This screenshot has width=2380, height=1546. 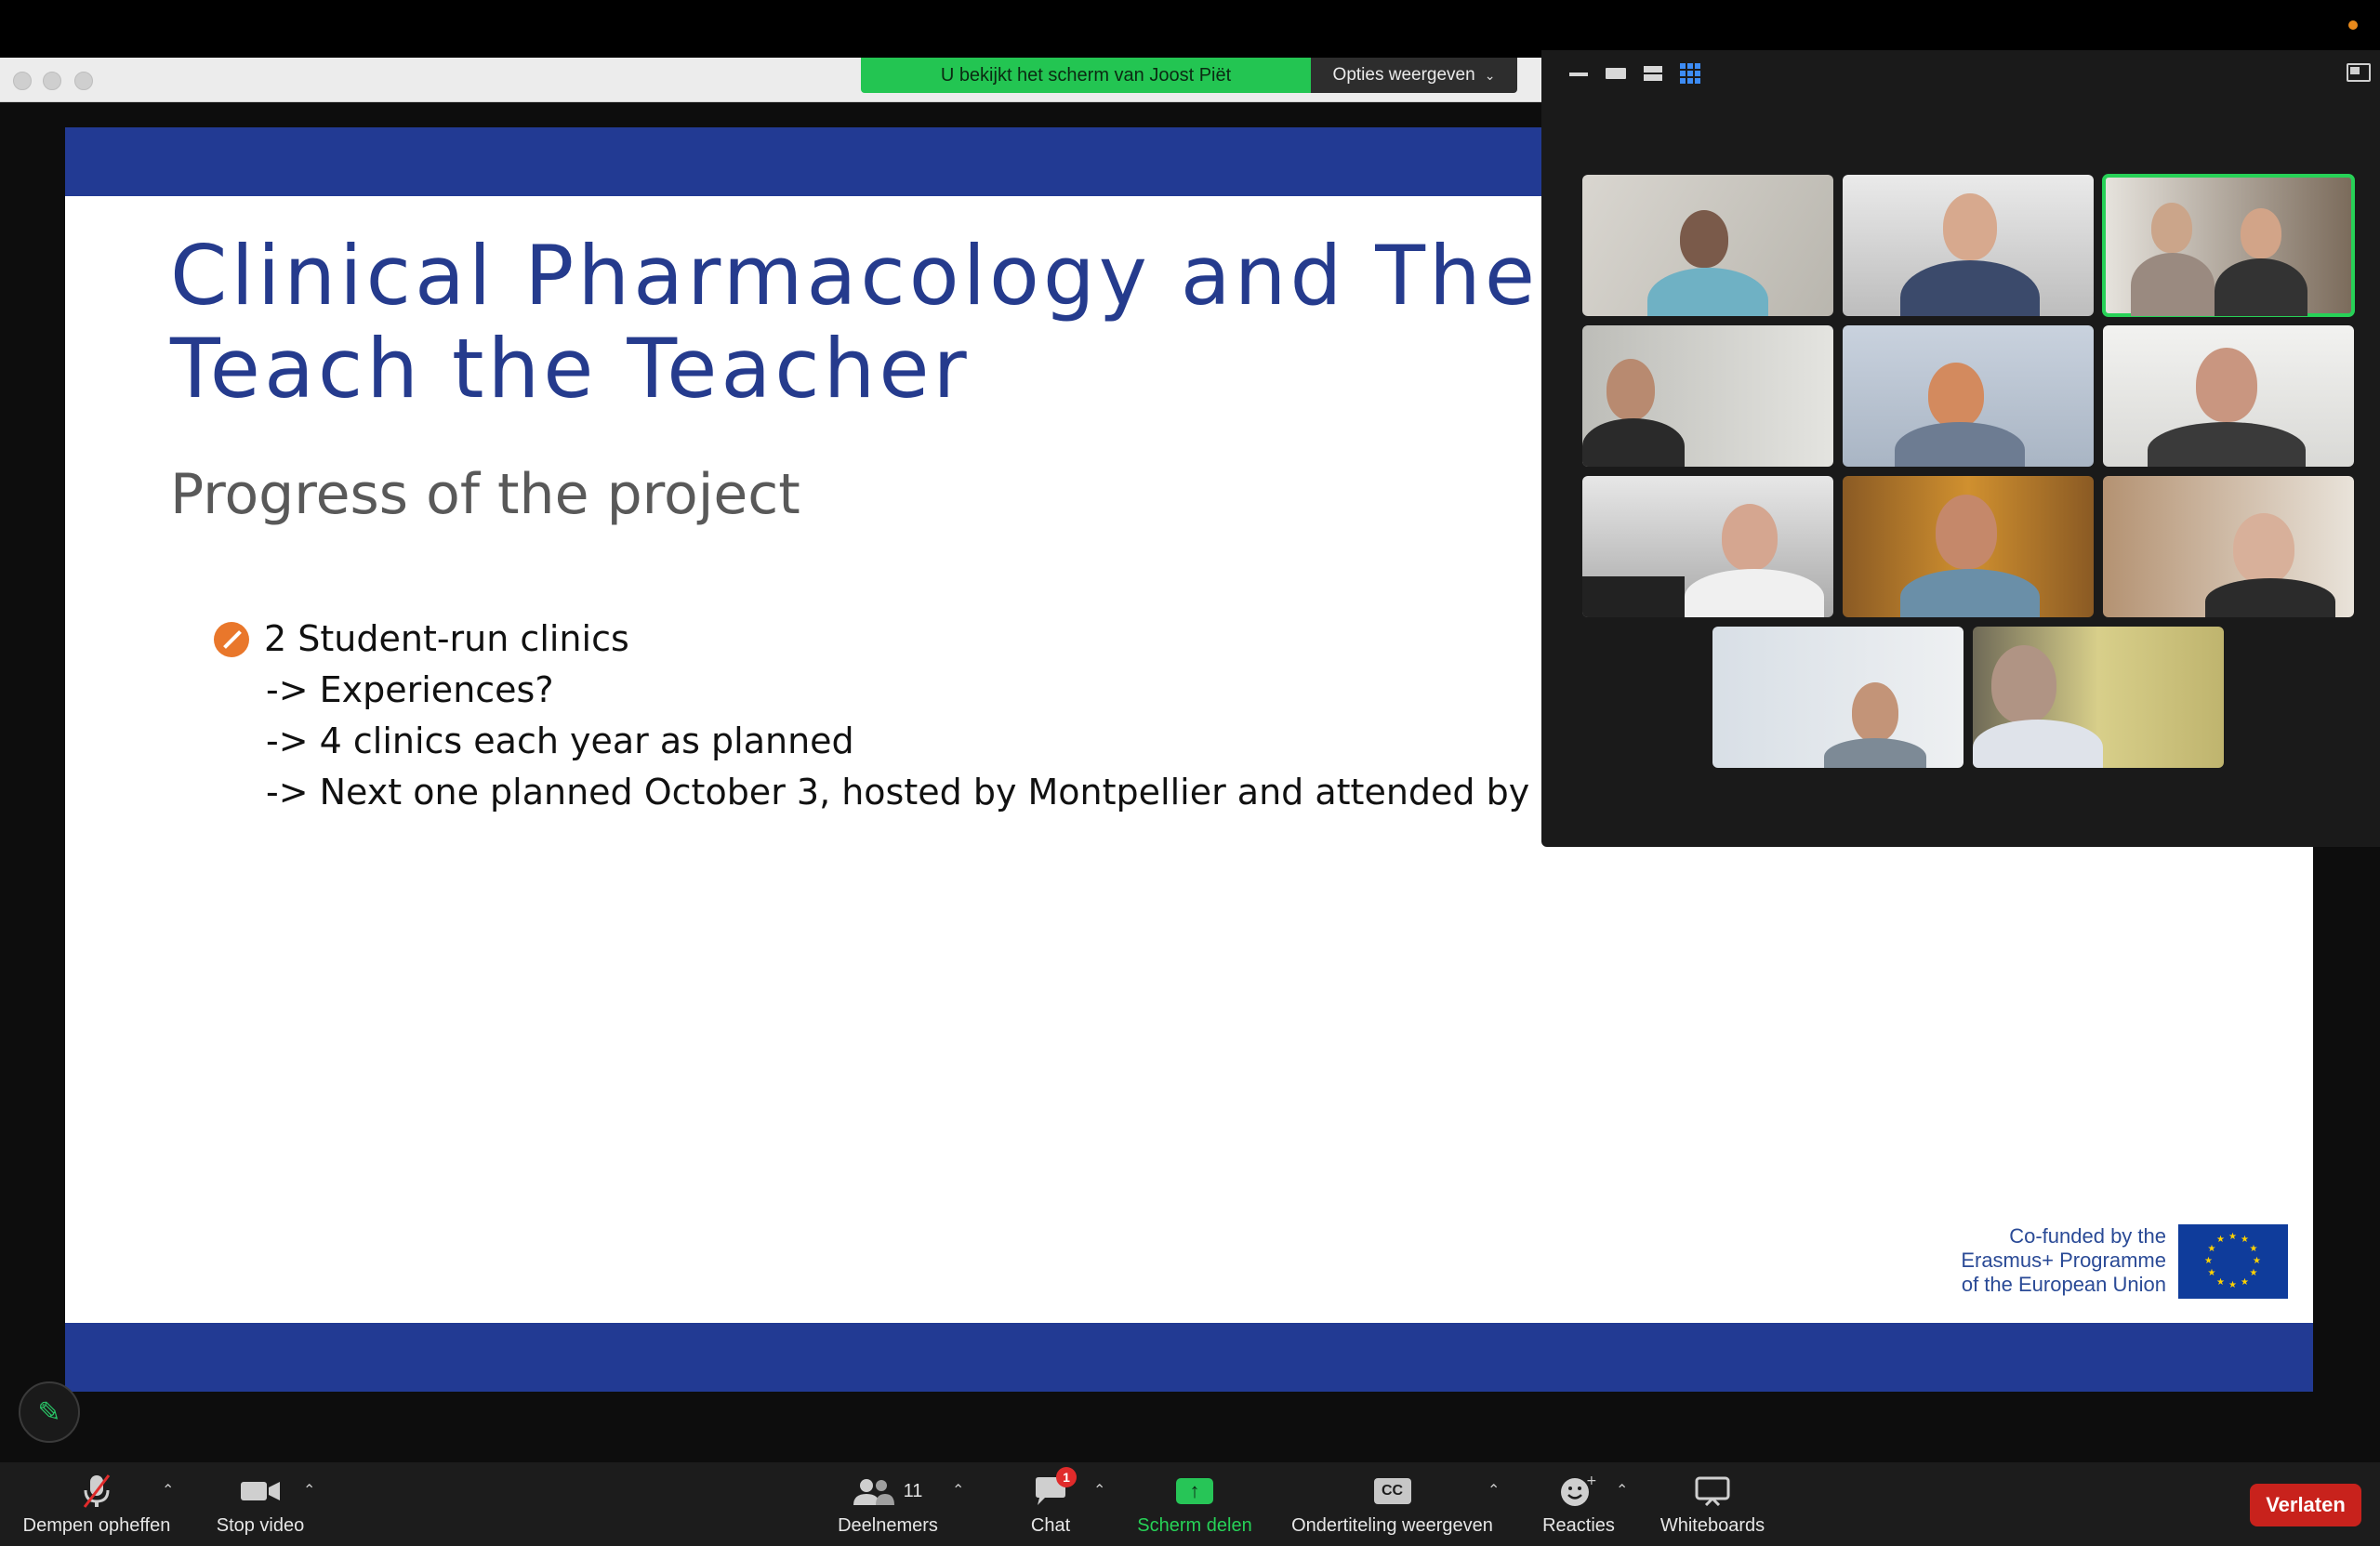 What do you see at coordinates (2353, 25) in the screenshot?
I see `recording-indicator-icon` at bounding box center [2353, 25].